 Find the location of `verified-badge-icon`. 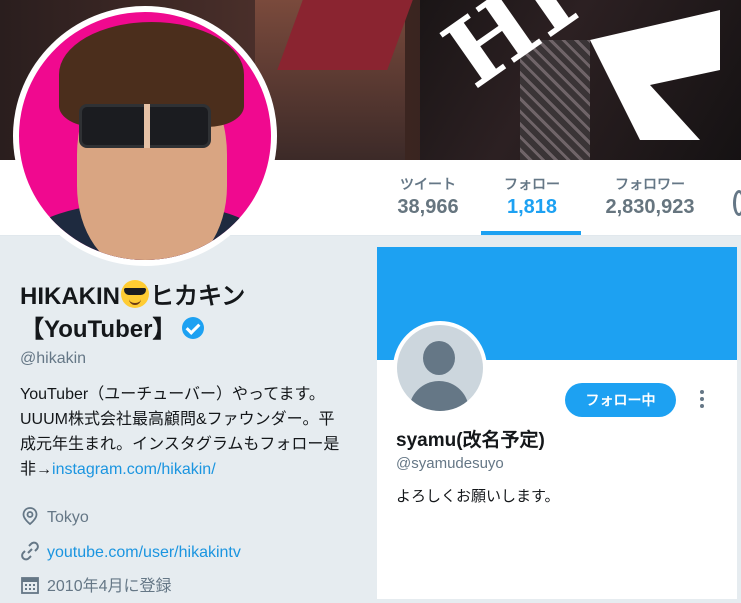

verified-badge-icon is located at coordinates (193, 328).